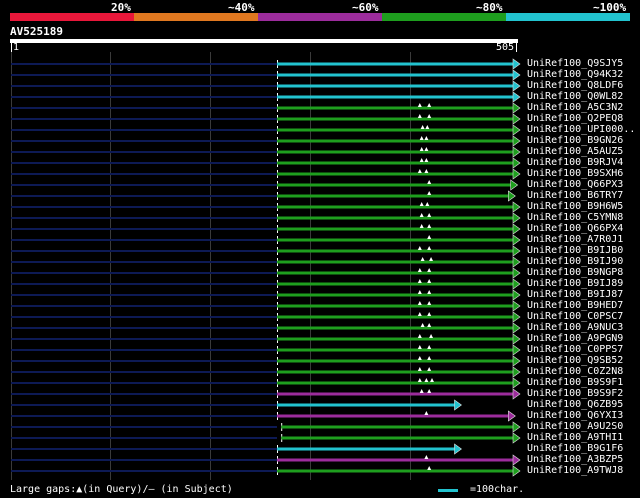  What do you see at coordinates (575, 338) in the screenshot?
I see `hit-label: UniRef100_A9PGN9` at bounding box center [575, 338].